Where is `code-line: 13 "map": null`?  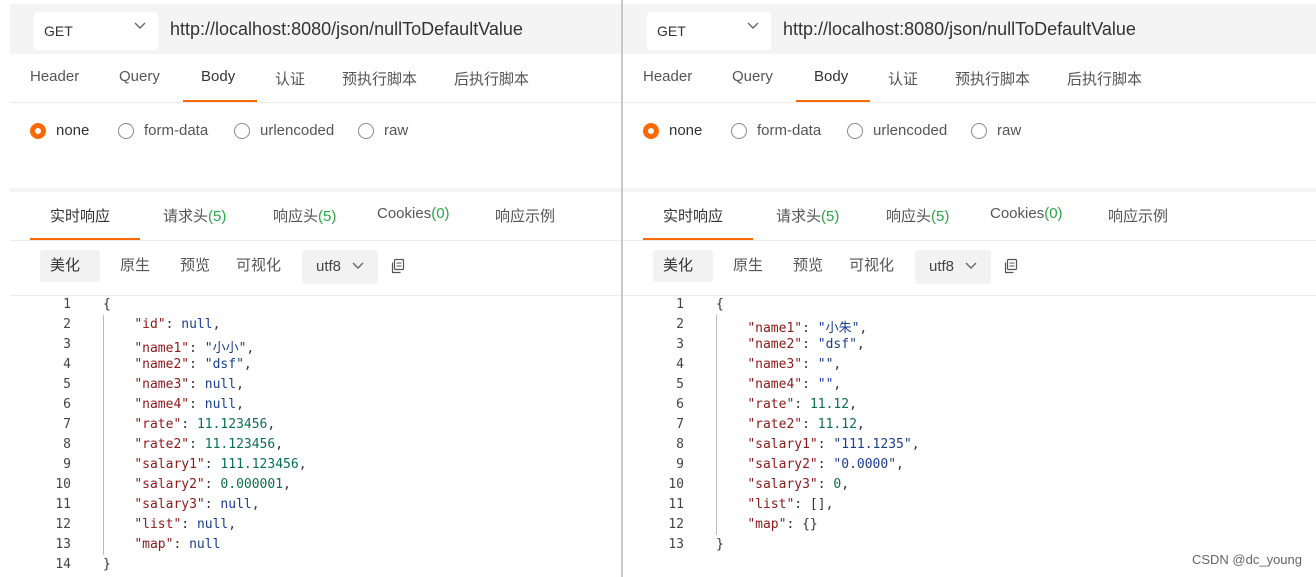 code-line: 13 "map": null is located at coordinates (316, 545).